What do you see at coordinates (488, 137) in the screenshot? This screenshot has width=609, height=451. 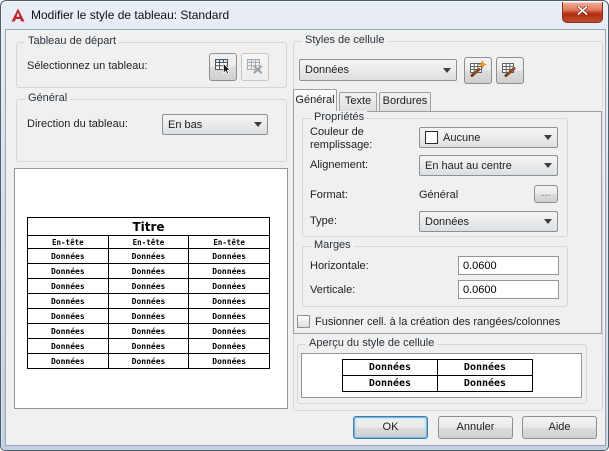 I see `fill-color-select: Aucune` at bounding box center [488, 137].